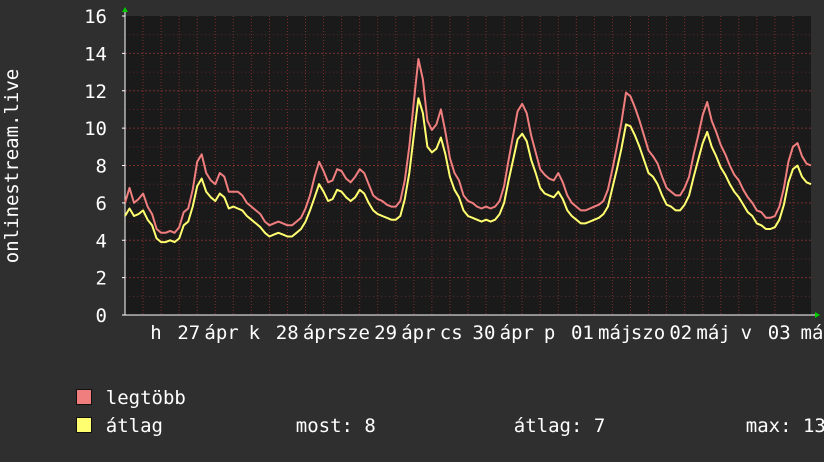 The height and width of the screenshot is (462, 824). I want to click on x-tick-label: 28, so click(287, 333).